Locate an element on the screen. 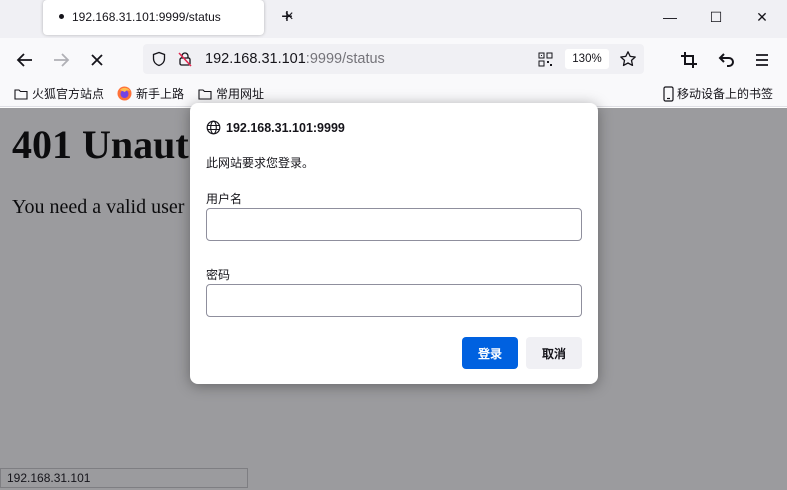  forward-arrow-icon is located at coordinates (62, 60).